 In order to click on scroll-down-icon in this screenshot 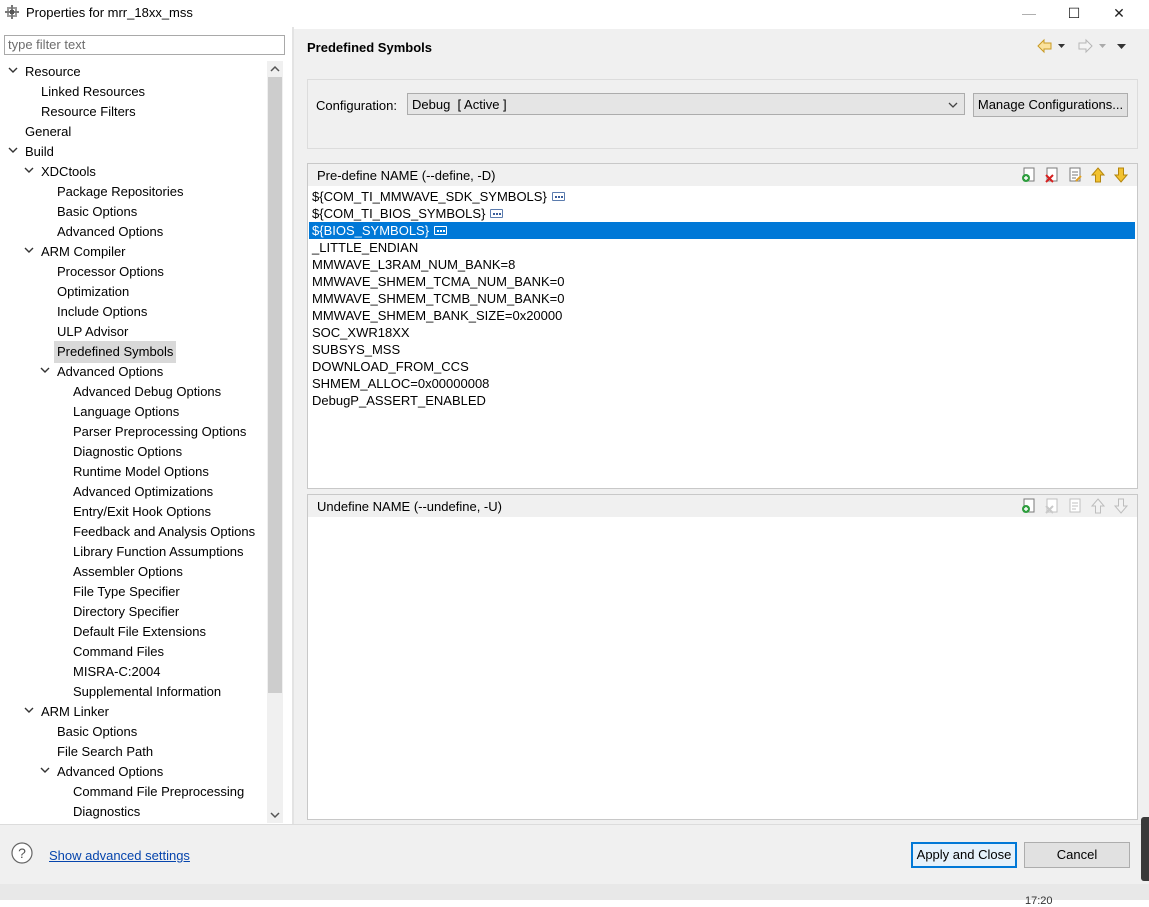, I will do `click(275, 815)`.